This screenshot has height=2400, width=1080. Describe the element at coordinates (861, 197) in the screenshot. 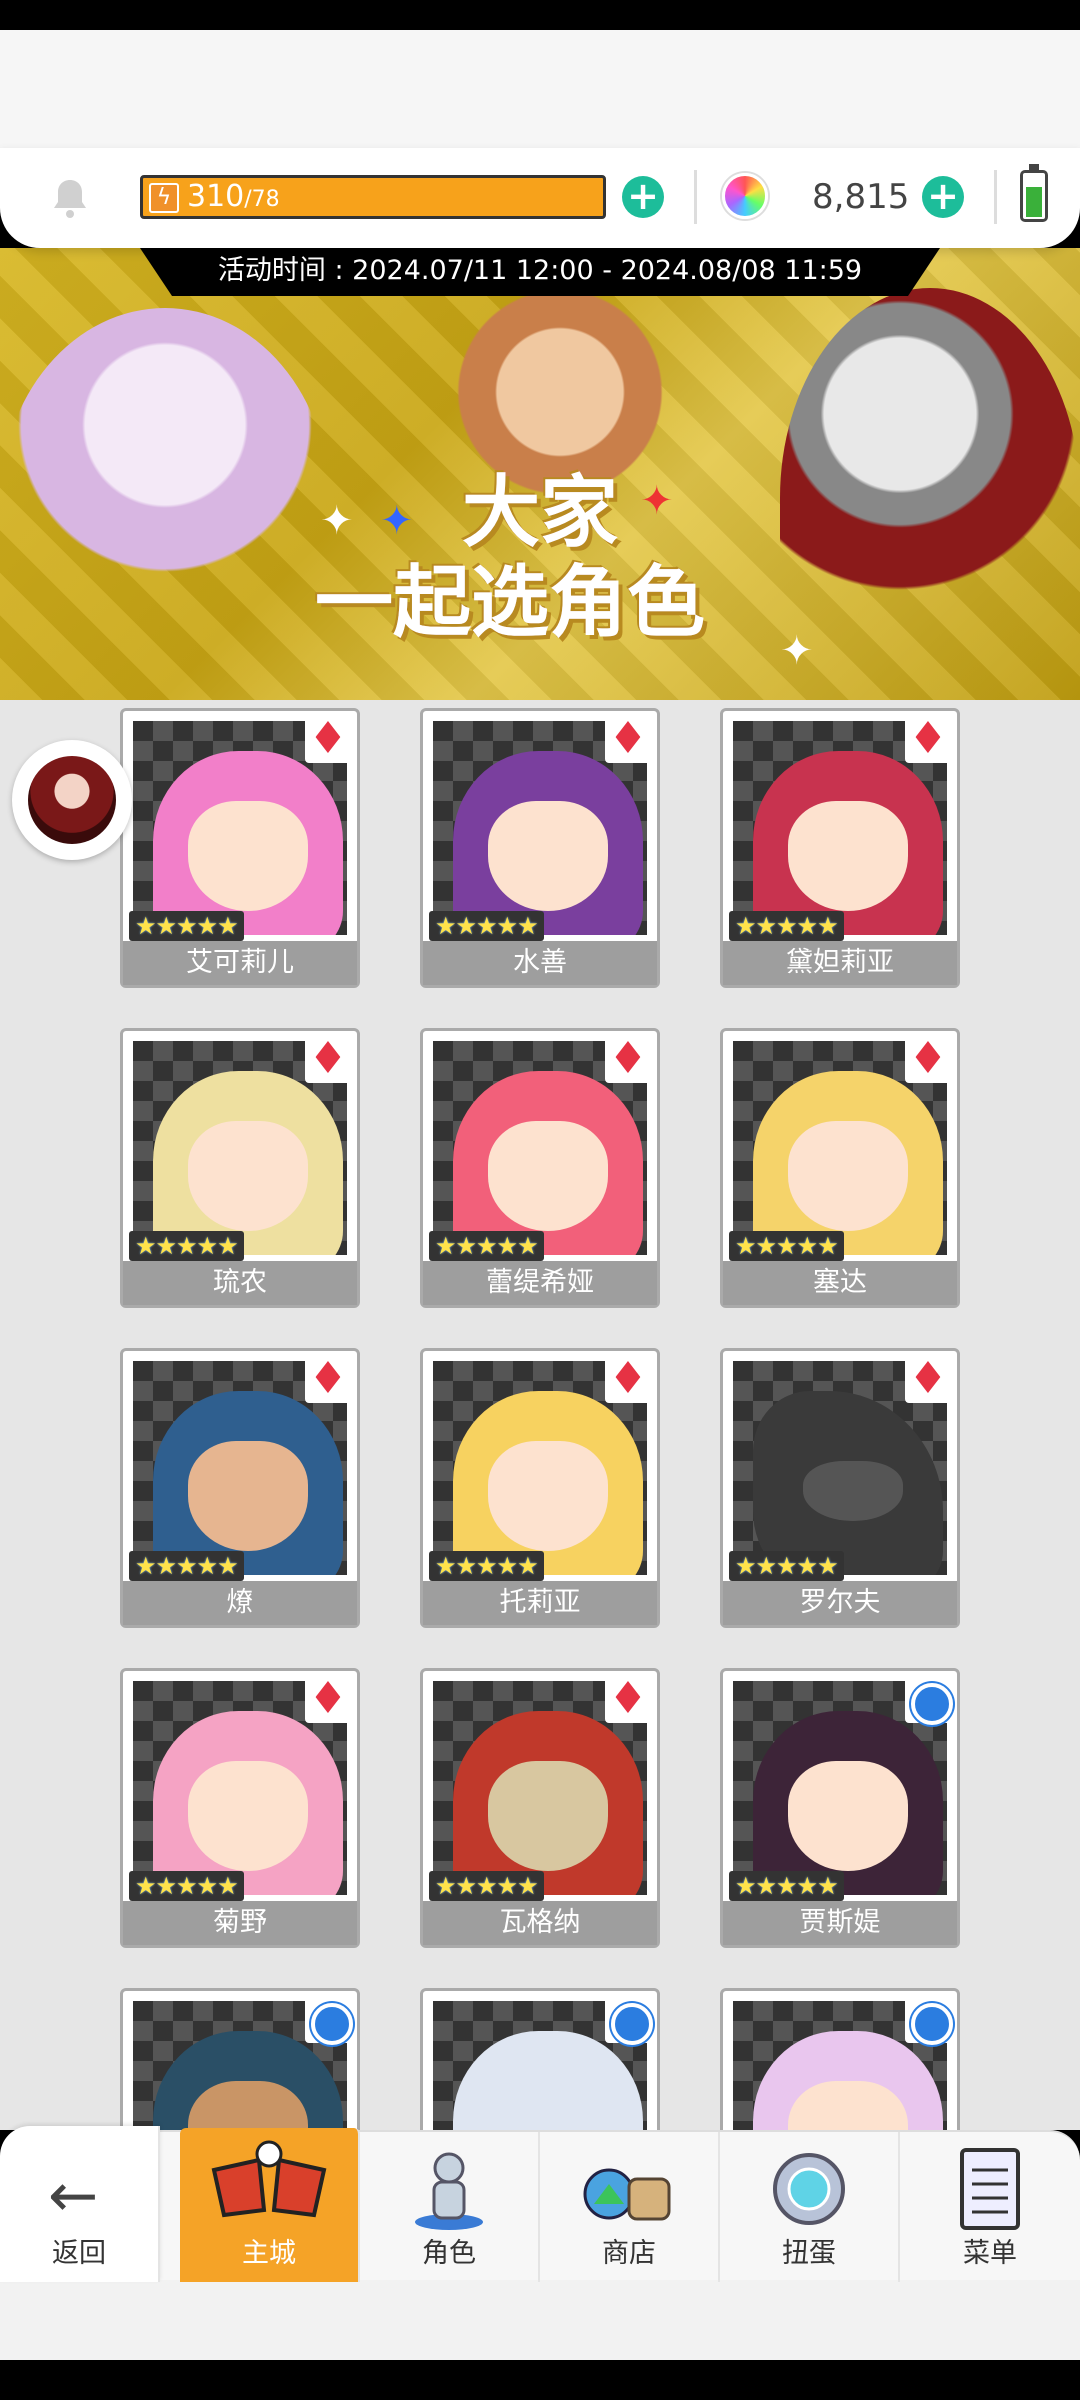

I see `gem-count: 8,815` at that location.